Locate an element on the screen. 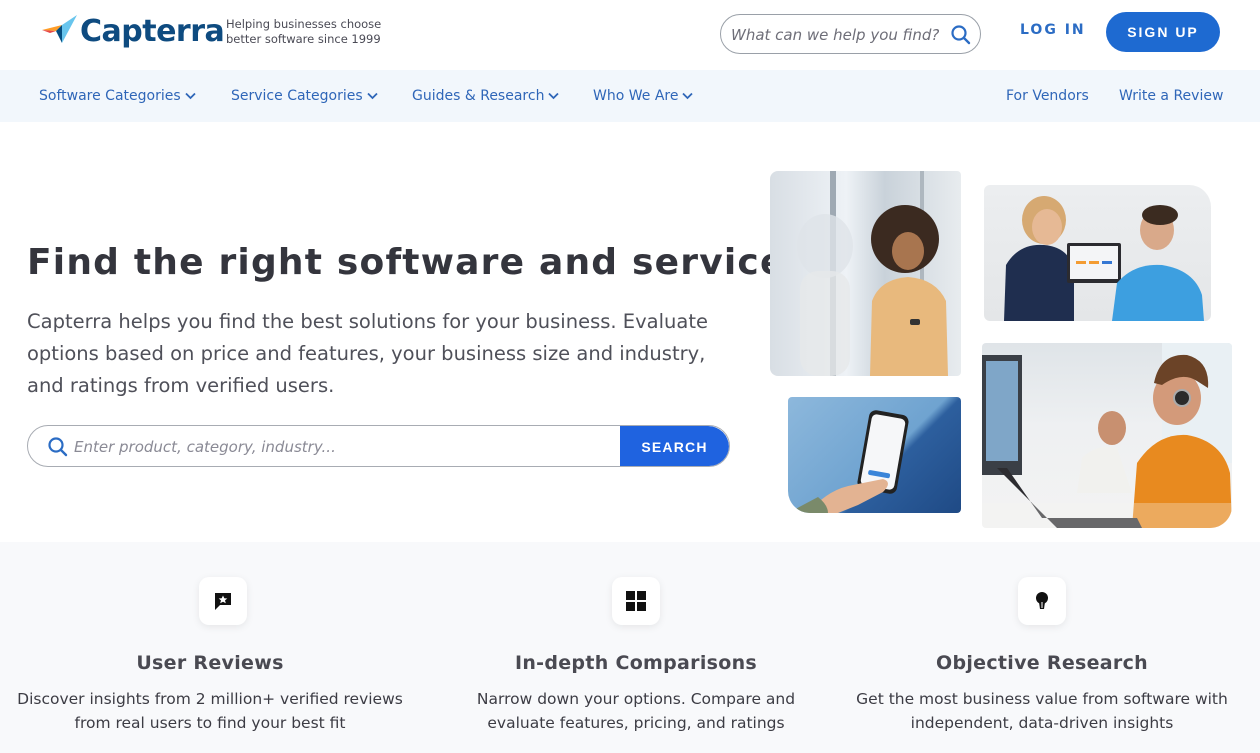 The height and width of the screenshot is (753, 1260). hero-photo-phone-app is located at coordinates (874, 455).